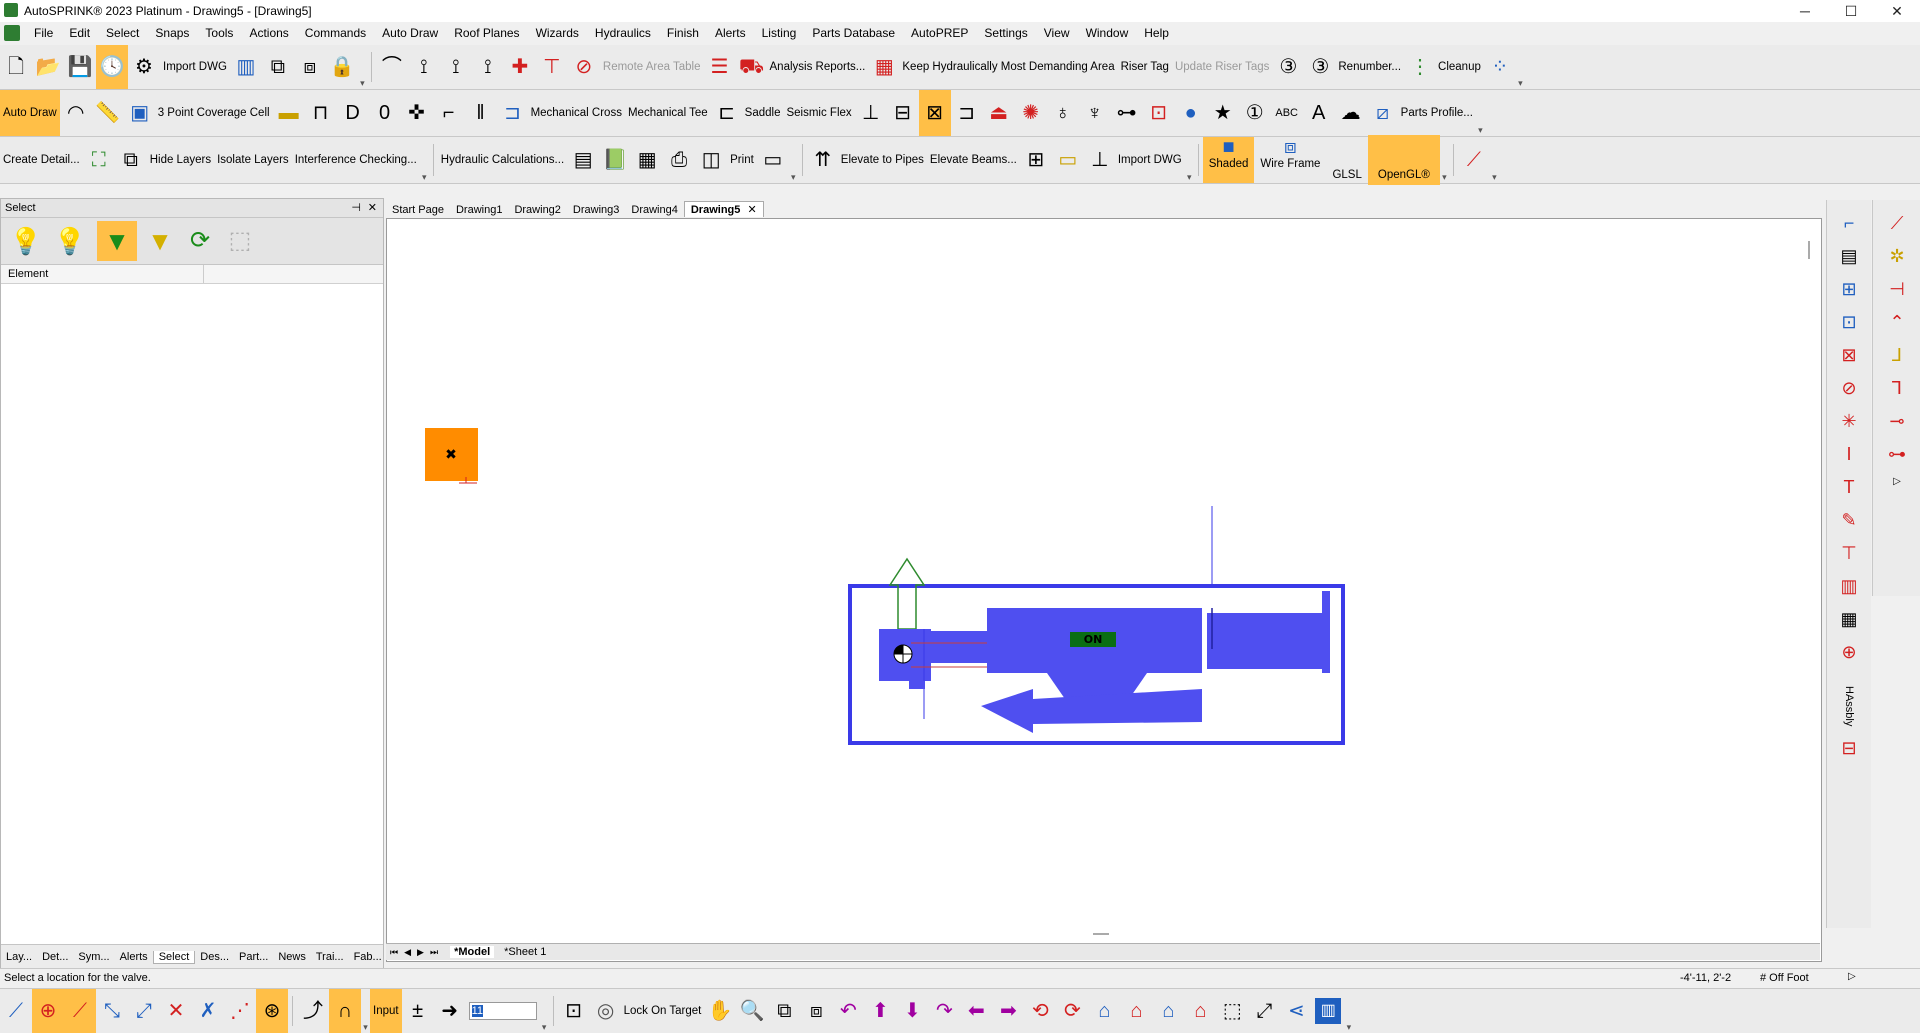 The height and width of the screenshot is (1033, 1920). I want to click on import-dwg-button: Import DWG, so click(195, 67).